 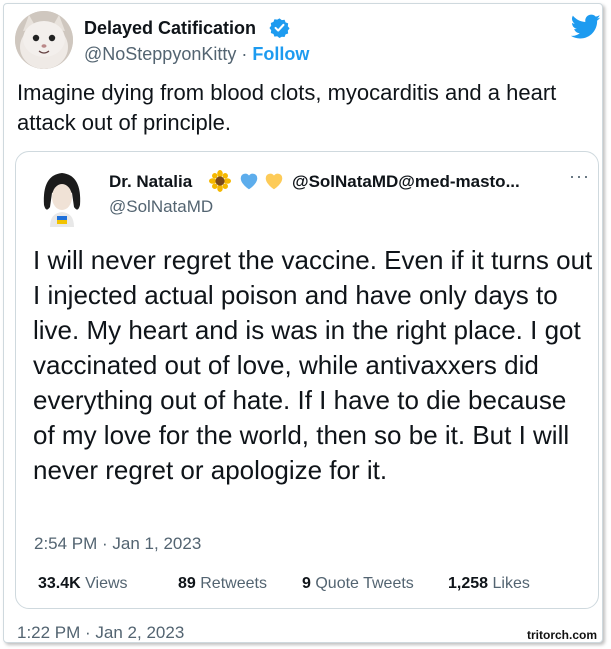 What do you see at coordinates (83, 584) in the screenshot?
I see `views-stat: 33.4K Views` at bounding box center [83, 584].